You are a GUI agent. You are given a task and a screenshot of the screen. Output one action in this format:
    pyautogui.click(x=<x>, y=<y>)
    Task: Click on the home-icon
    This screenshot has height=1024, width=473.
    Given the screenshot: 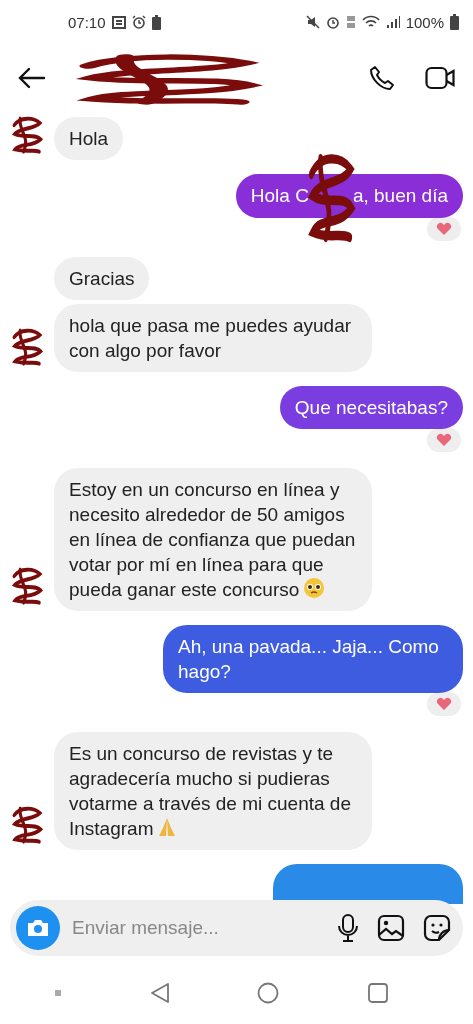 What is the action you would take?
    pyautogui.click(x=268, y=993)
    